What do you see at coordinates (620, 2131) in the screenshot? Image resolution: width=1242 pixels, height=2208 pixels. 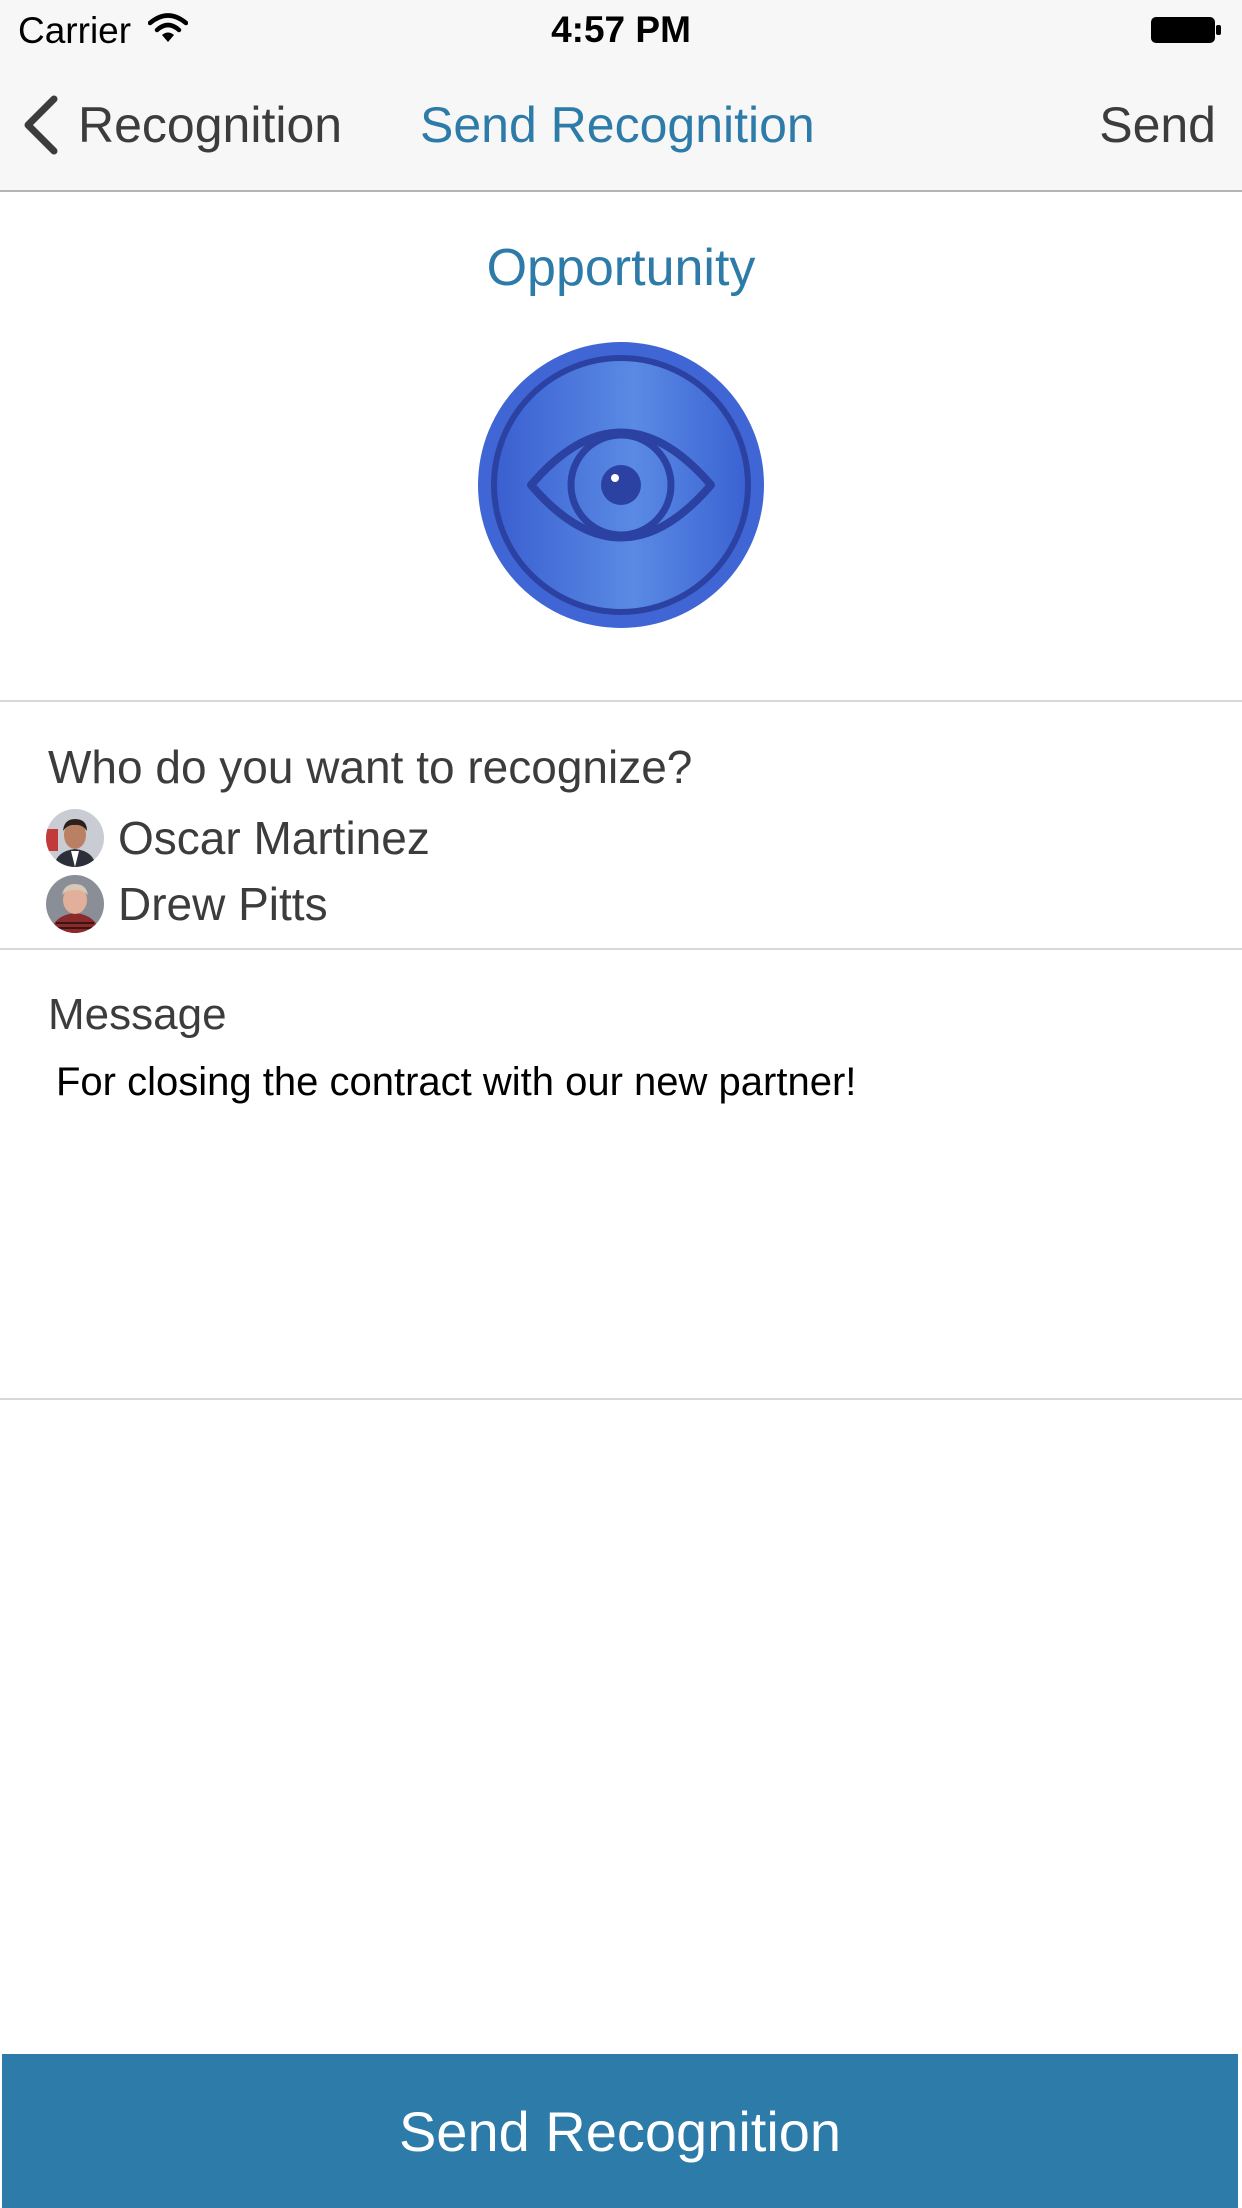 I see `send-recognition-button: Send Recognition` at bounding box center [620, 2131].